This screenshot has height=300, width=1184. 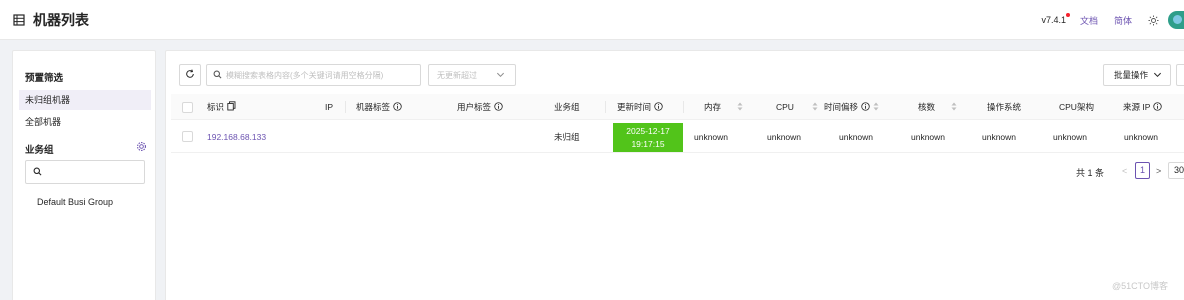 I want to click on col-offset: 时间偏移, so click(x=851, y=107).